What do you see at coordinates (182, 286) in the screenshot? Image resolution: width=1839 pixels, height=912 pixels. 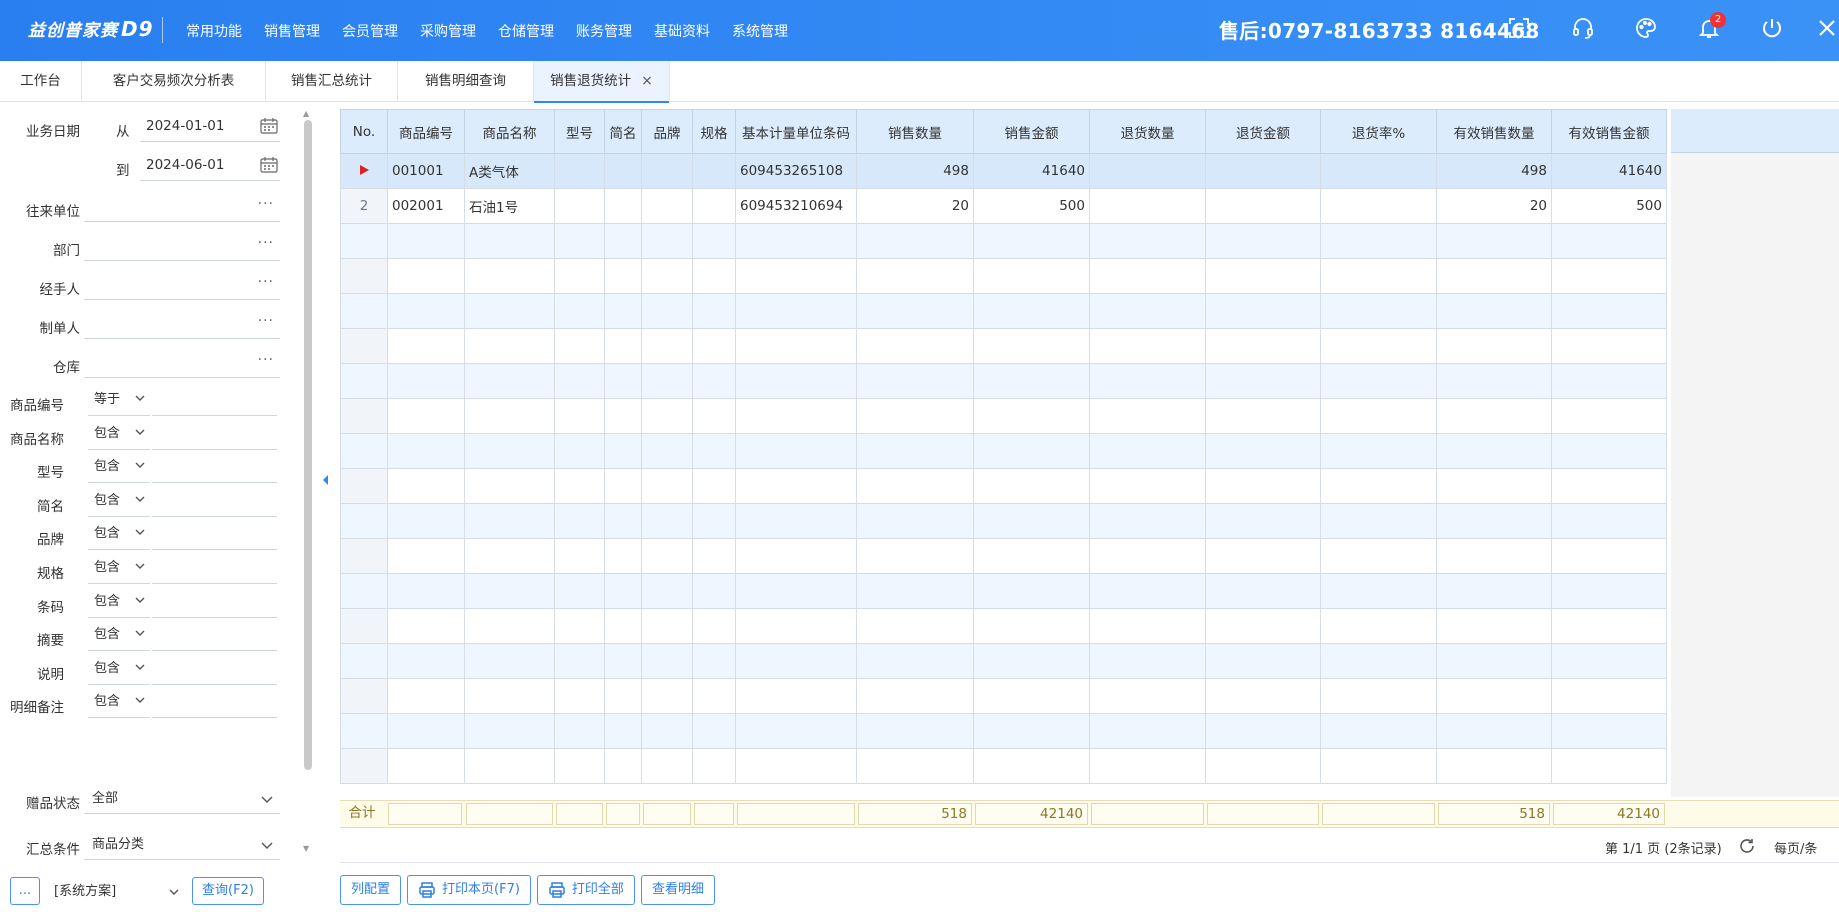 I see `handler-input: ···` at bounding box center [182, 286].